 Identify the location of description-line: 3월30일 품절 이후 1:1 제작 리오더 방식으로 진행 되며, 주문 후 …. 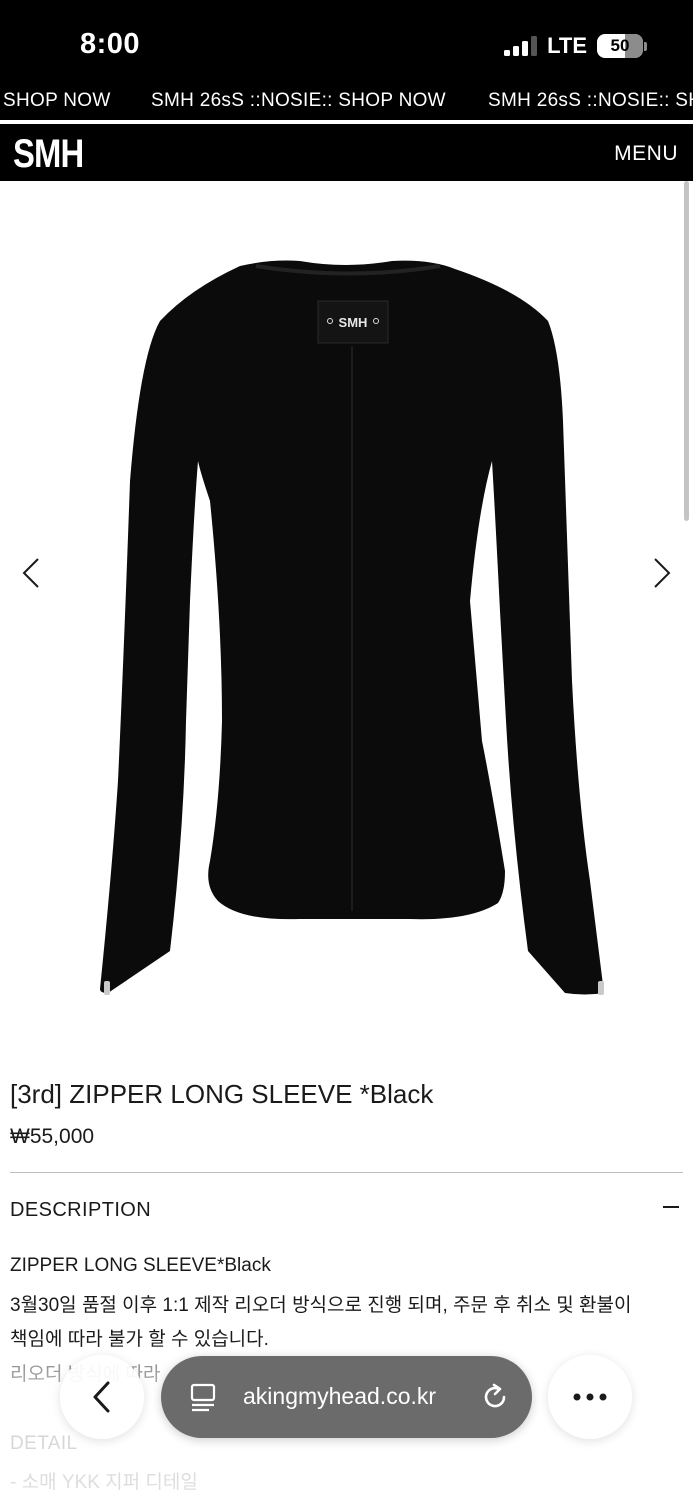
(321, 1305).